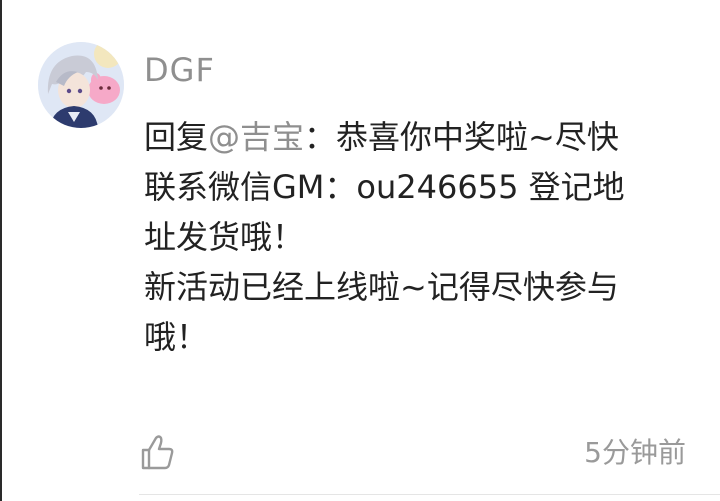 This screenshot has height=501, width=720. I want to click on avatar, so click(81, 85).